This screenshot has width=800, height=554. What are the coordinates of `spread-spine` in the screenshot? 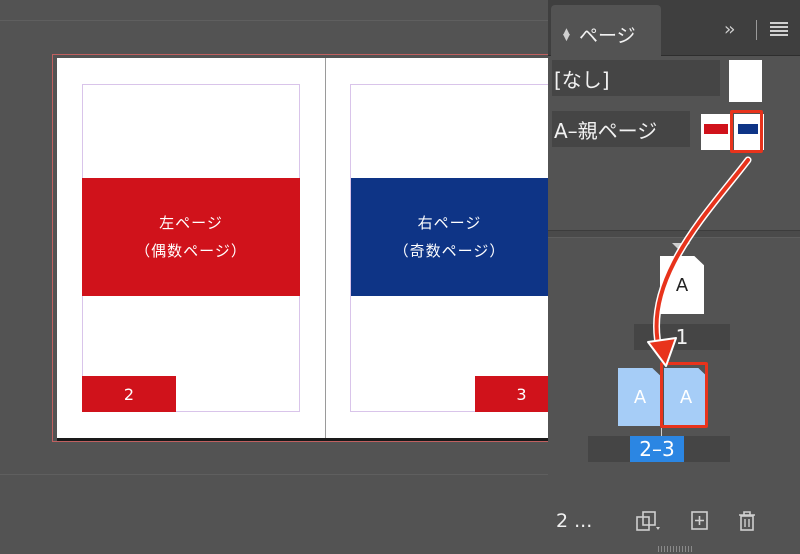 It's located at (325, 248).